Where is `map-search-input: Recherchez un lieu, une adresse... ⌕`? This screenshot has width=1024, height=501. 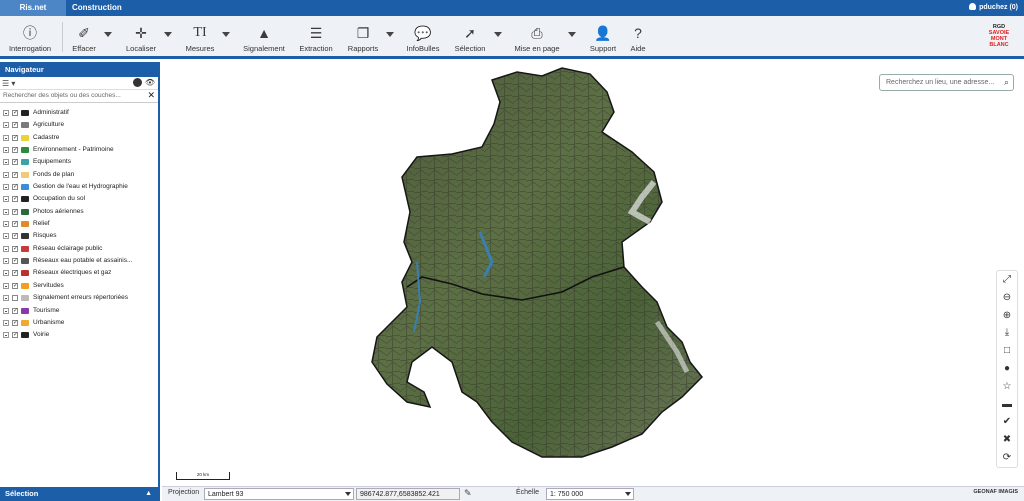
map-search-input: Recherchez un lieu, une adresse... ⌕ is located at coordinates (946, 82).